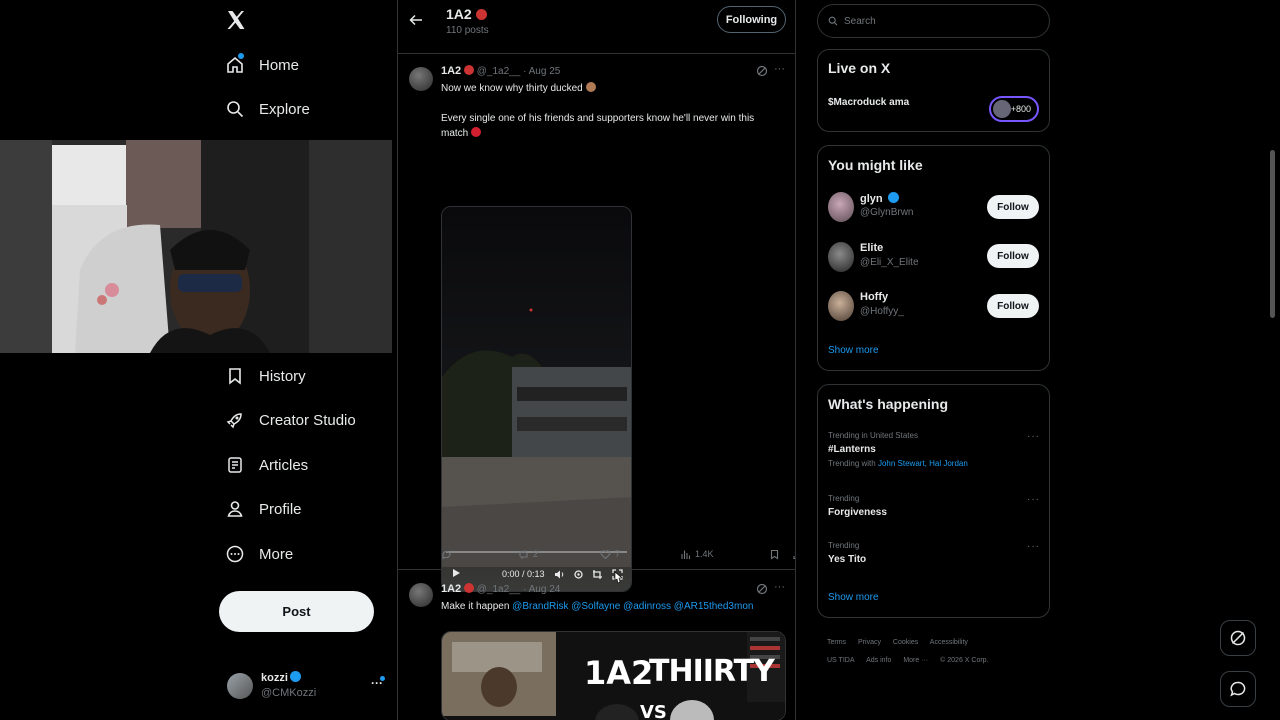 The height and width of the screenshot is (720, 1280). What do you see at coordinates (915, 660) in the screenshot?
I see `footer-link: More ···` at bounding box center [915, 660].